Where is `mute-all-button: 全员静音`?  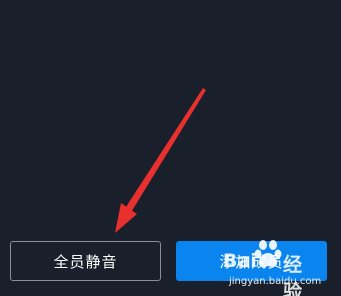
mute-all-button: 全员静音 is located at coordinates (85, 261).